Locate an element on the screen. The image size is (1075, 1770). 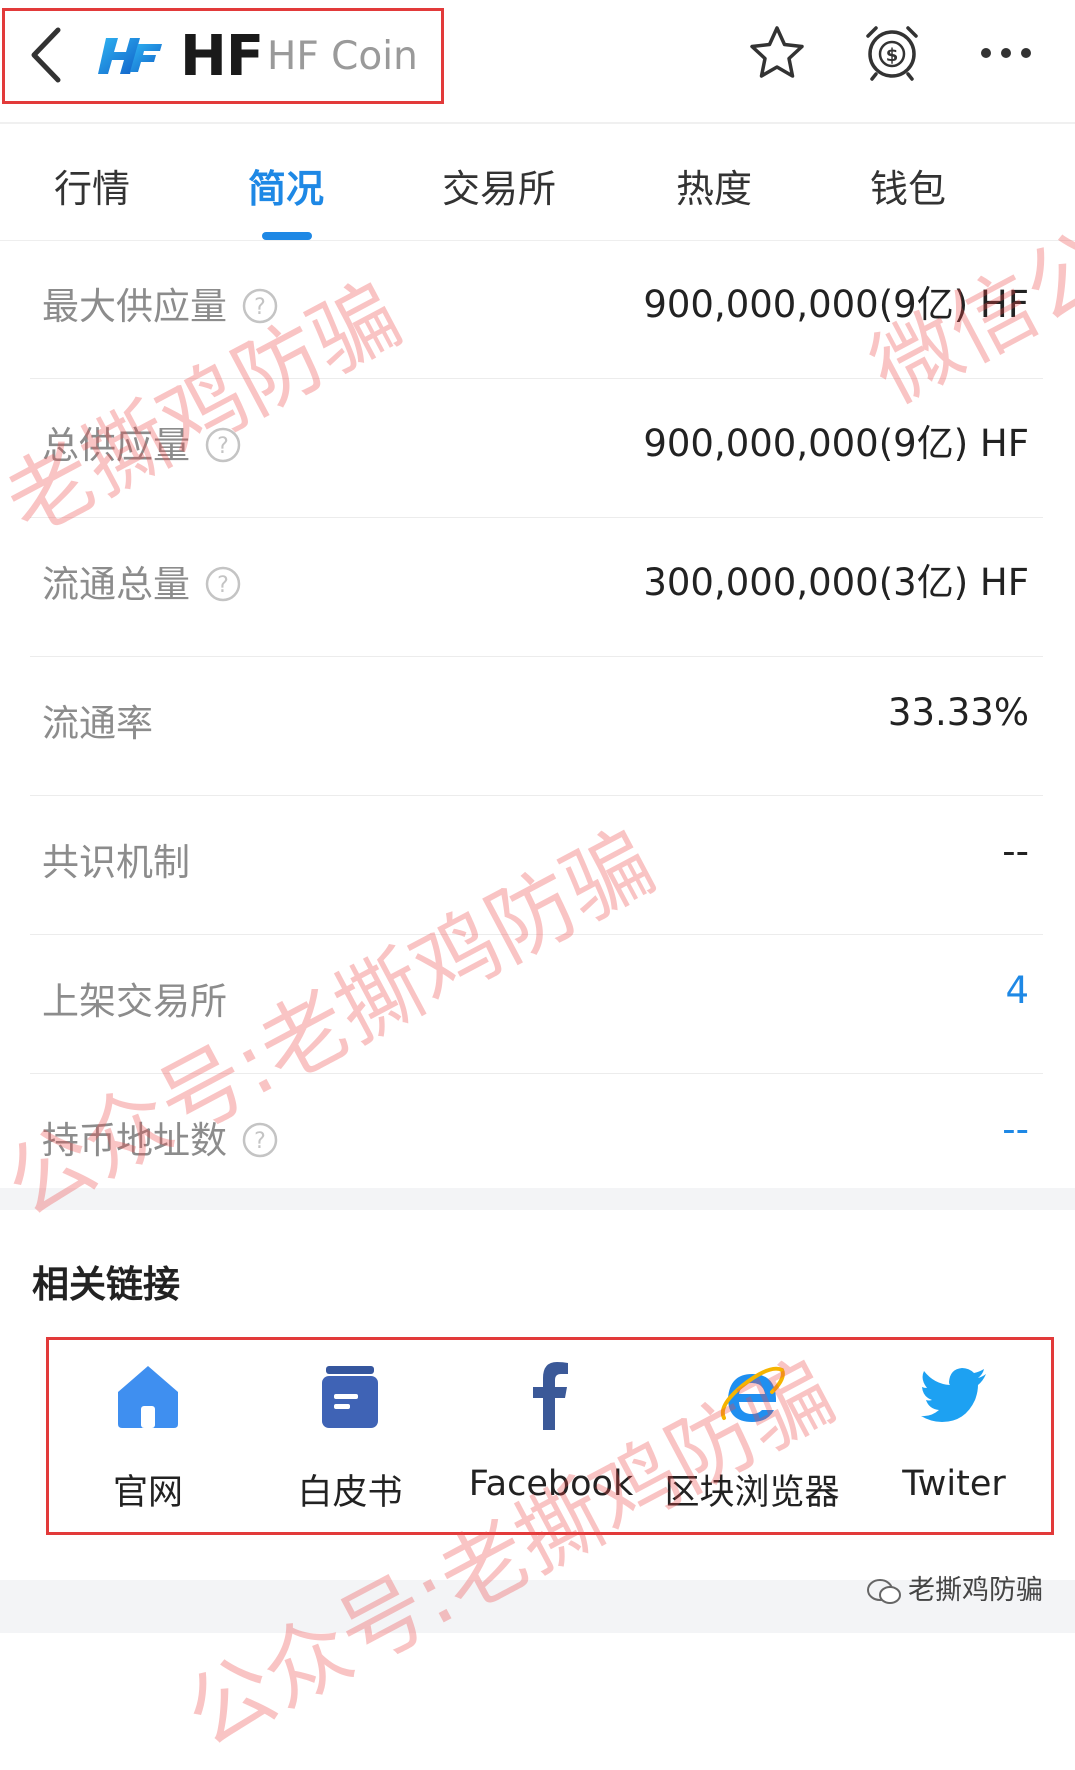
holder-count-link: -- is located at coordinates (1015, 1129).